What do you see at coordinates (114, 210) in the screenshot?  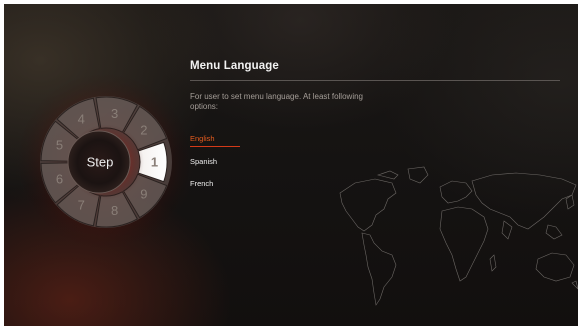 I see `dial-step-label-8: 8` at bounding box center [114, 210].